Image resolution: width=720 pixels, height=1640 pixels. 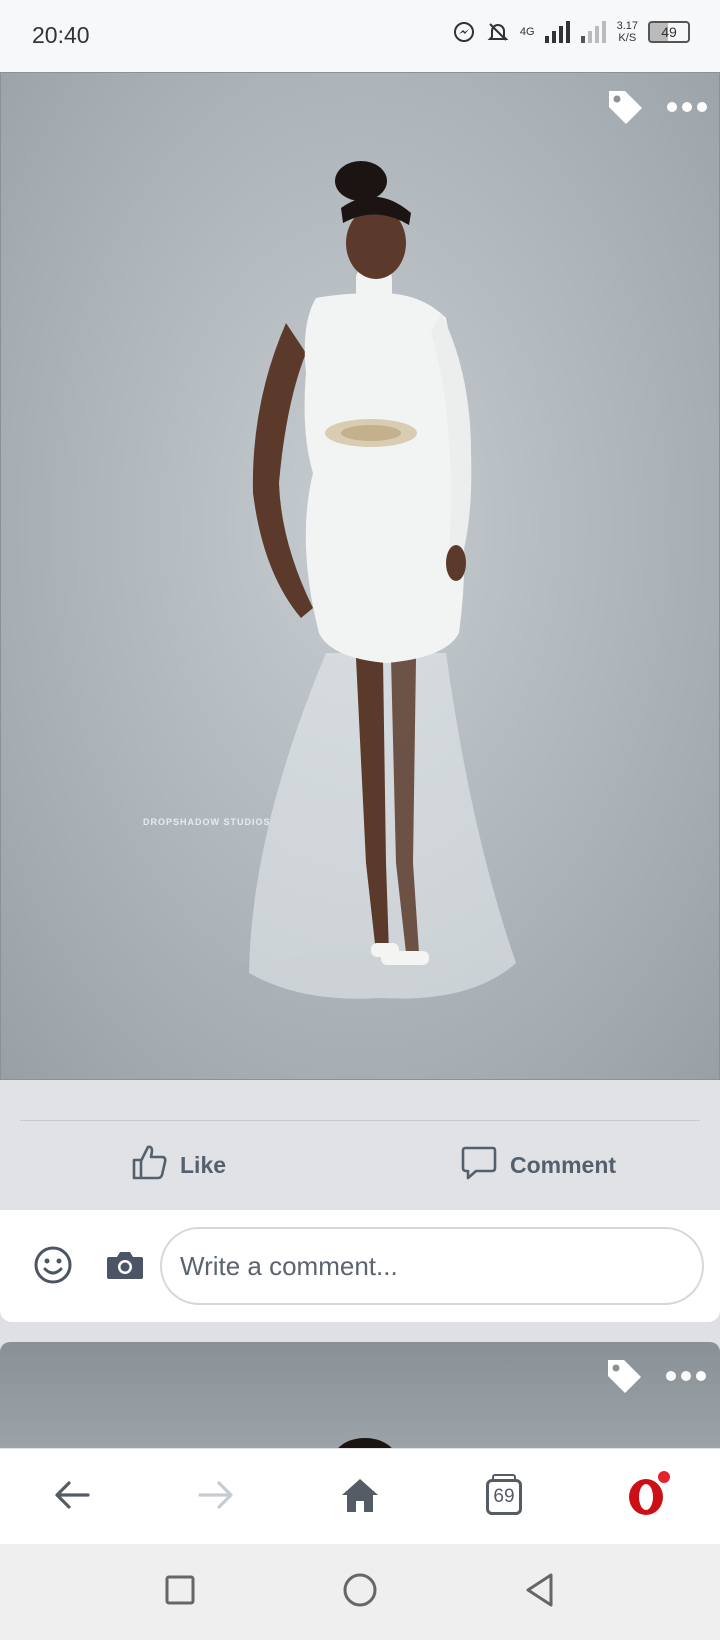 What do you see at coordinates (61, 35) in the screenshot?
I see `status-time: 20:40` at bounding box center [61, 35].